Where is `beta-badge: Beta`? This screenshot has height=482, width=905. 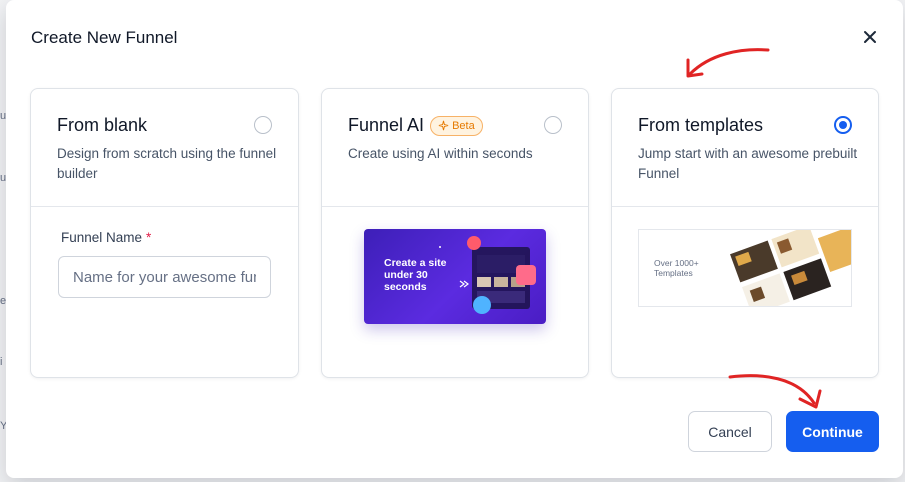 beta-badge: Beta is located at coordinates (456, 125).